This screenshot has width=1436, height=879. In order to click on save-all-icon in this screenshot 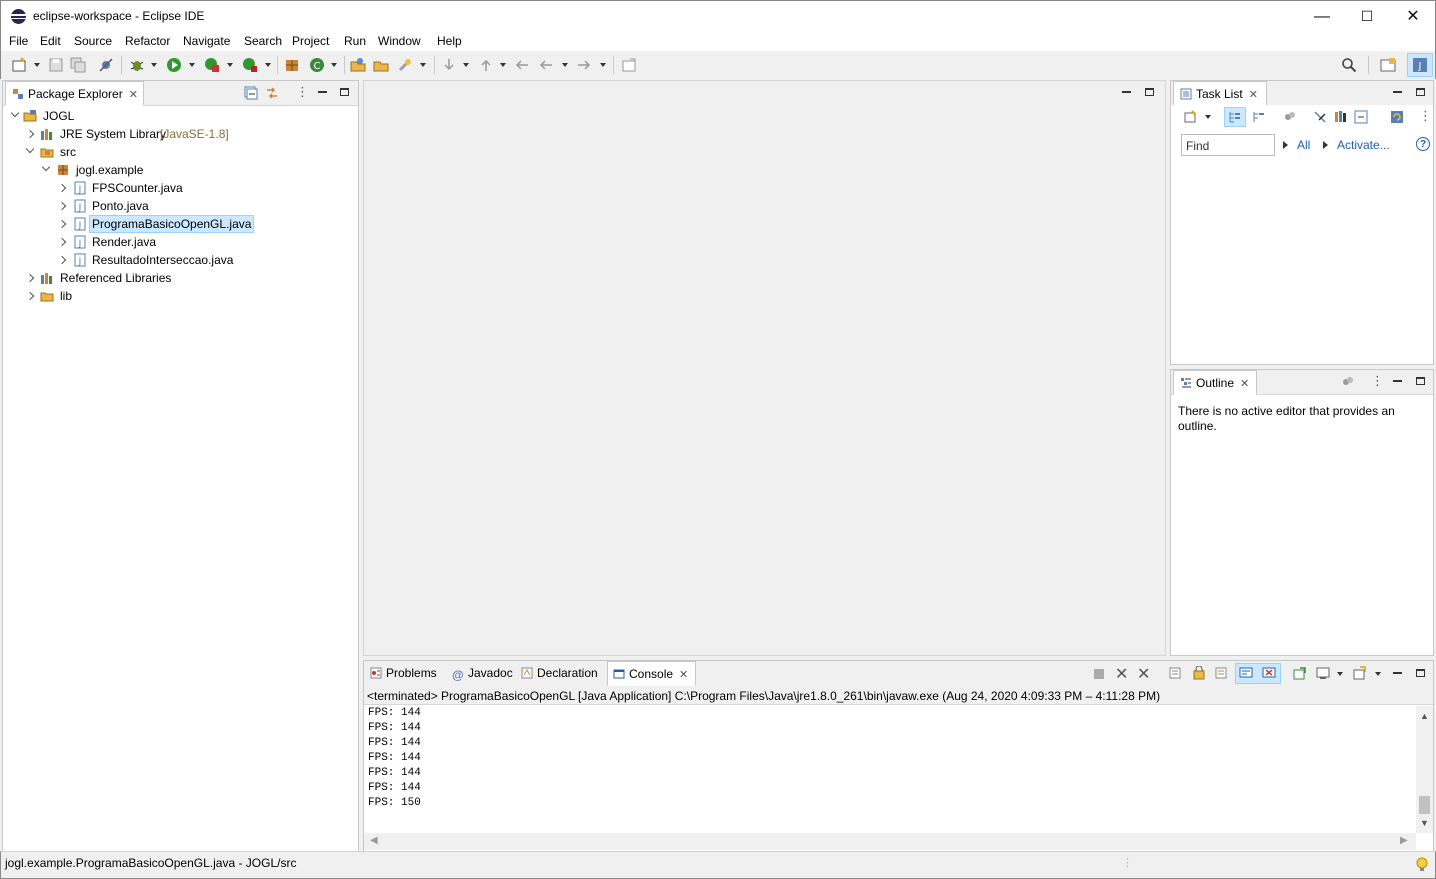, I will do `click(78, 65)`.